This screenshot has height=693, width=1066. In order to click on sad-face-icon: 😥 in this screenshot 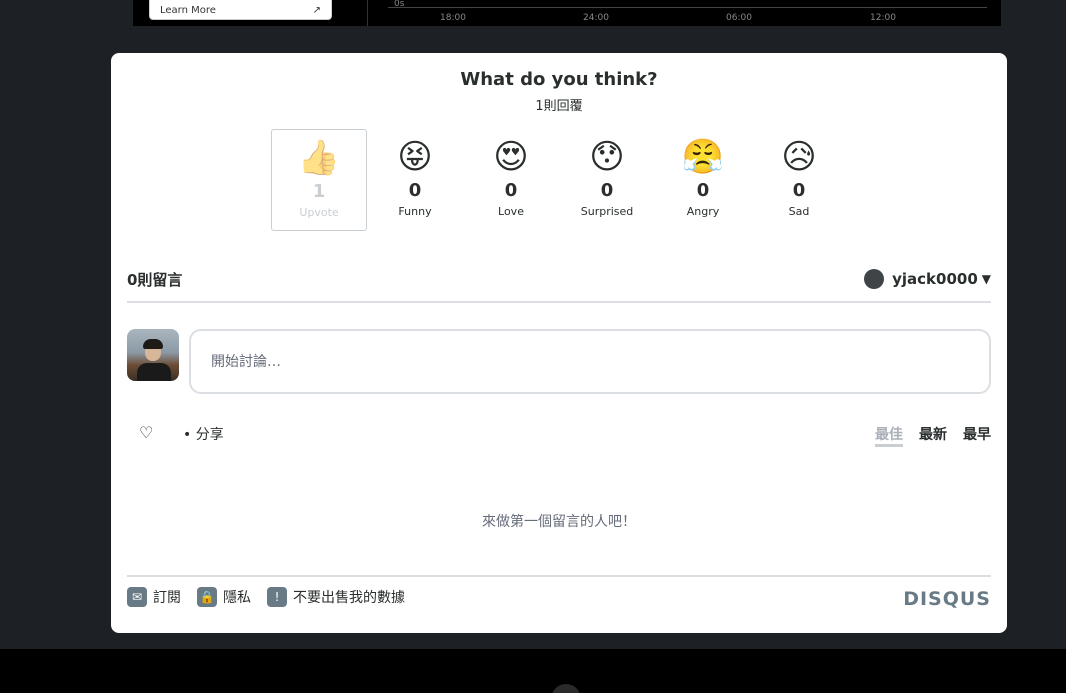, I will do `click(799, 157)`.